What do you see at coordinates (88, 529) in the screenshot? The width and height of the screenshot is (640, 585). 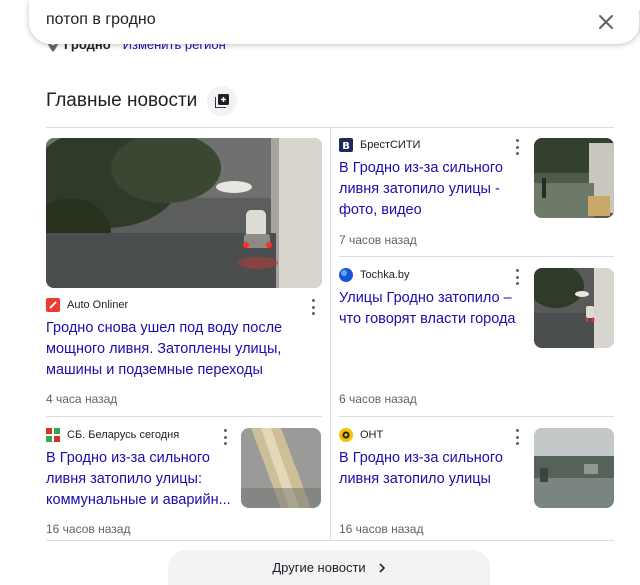 I see `article-4-time: 16 часов назад` at bounding box center [88, 529].